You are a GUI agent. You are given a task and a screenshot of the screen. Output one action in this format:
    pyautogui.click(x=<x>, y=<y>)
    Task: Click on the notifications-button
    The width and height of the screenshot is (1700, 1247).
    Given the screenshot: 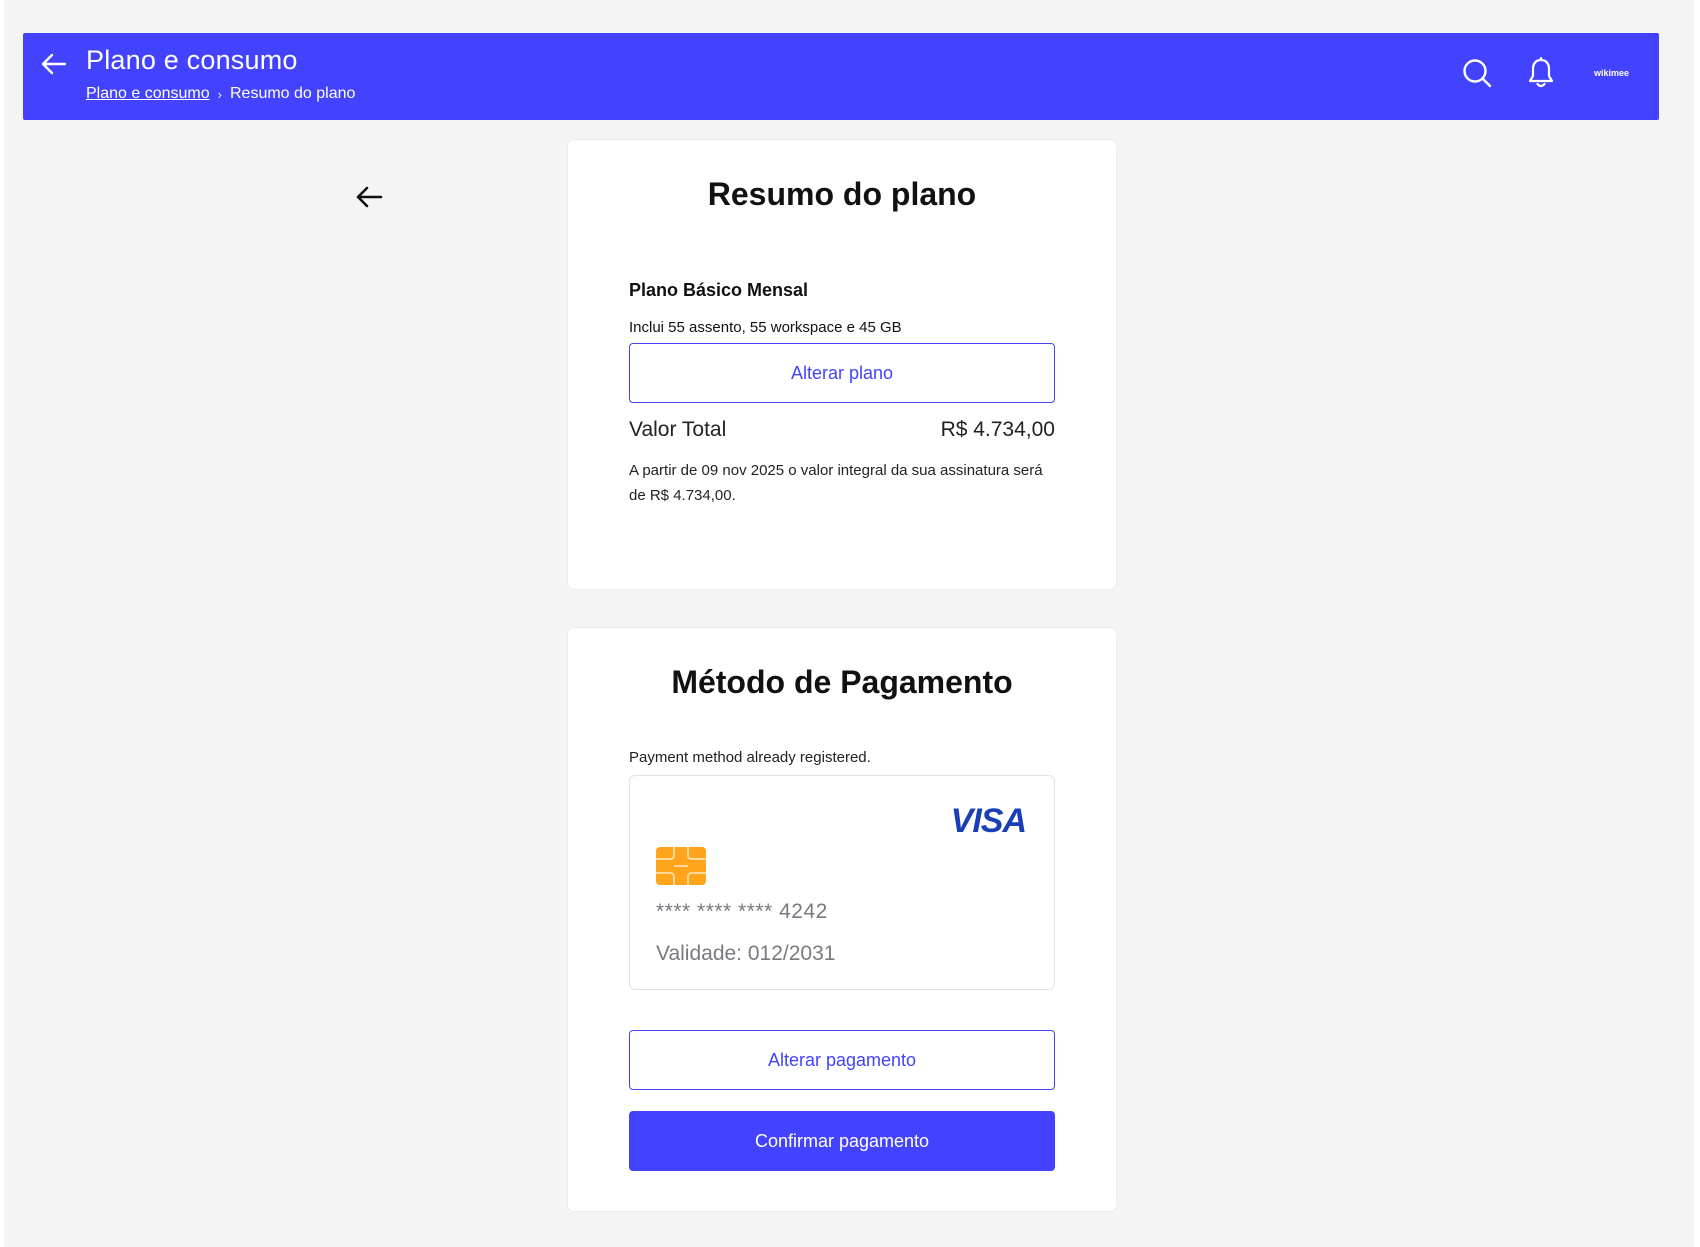 What is the action you would take?
    pyautogui.click(x=1541, y=73)
    